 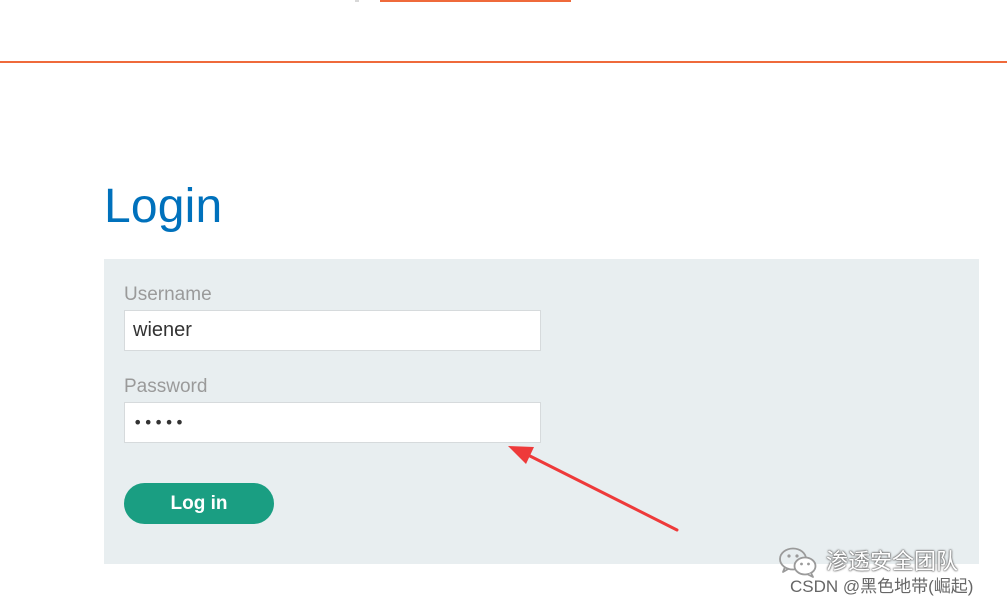 What do you see at coordinates (168, 294) in the screenshot?
I see `username-label: Username` at bounding box center [168, 294].